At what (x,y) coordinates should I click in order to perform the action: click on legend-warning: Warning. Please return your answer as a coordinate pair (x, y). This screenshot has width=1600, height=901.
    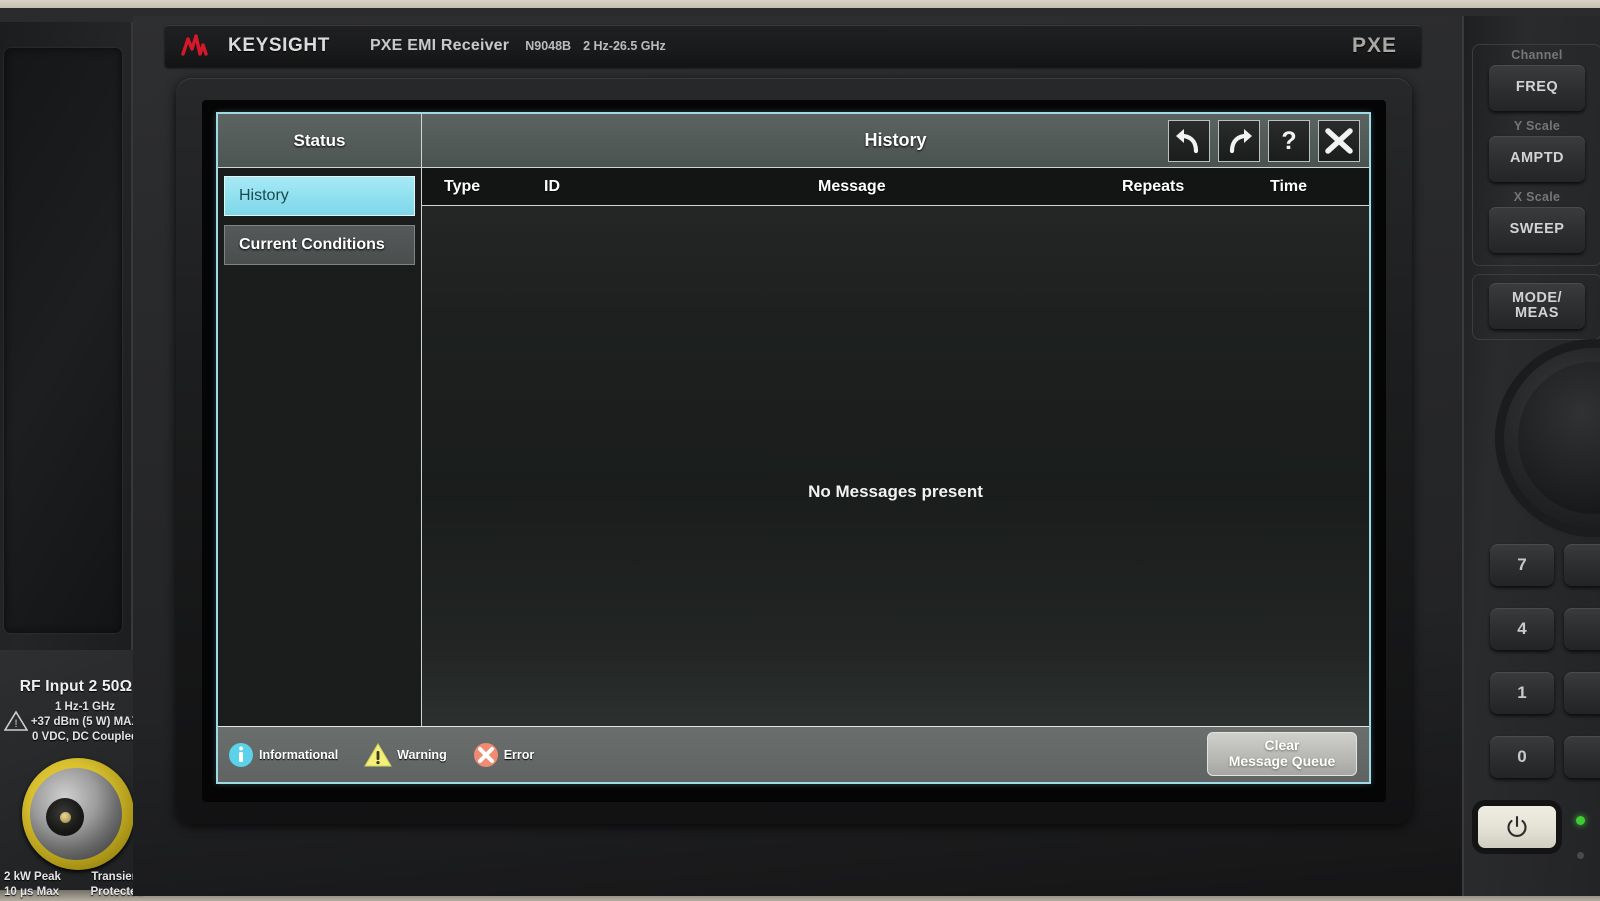
    Looking at the image, I should click on (405, 755).